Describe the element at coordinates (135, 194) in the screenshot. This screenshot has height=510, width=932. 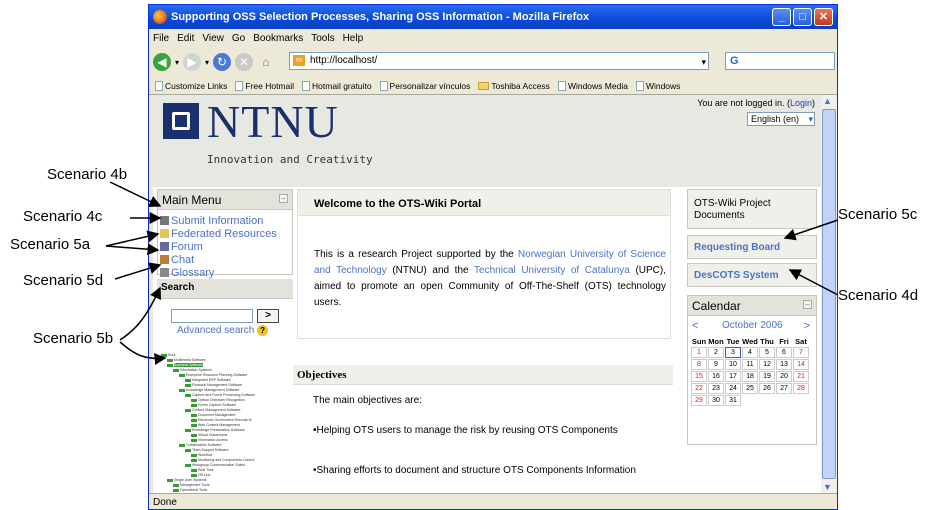
I see `arrow-4b` at that location.